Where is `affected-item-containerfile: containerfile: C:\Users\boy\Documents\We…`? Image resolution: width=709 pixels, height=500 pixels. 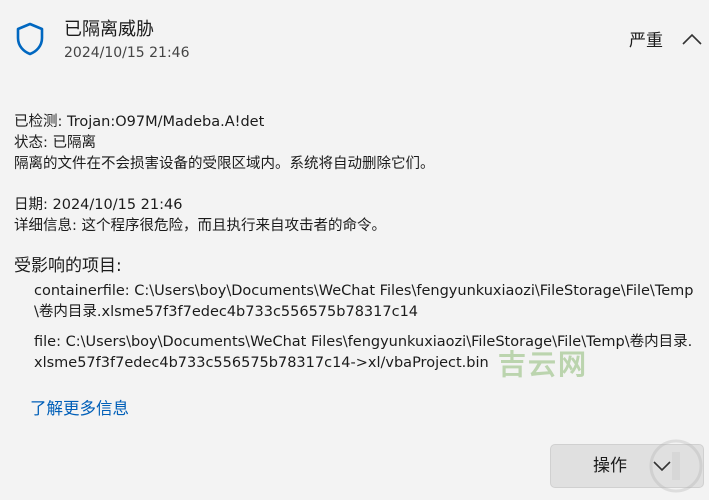
affected-item-containerfile: containerfile: C:\Users\boy\Documents\We… is located at coordinates (364, 301).